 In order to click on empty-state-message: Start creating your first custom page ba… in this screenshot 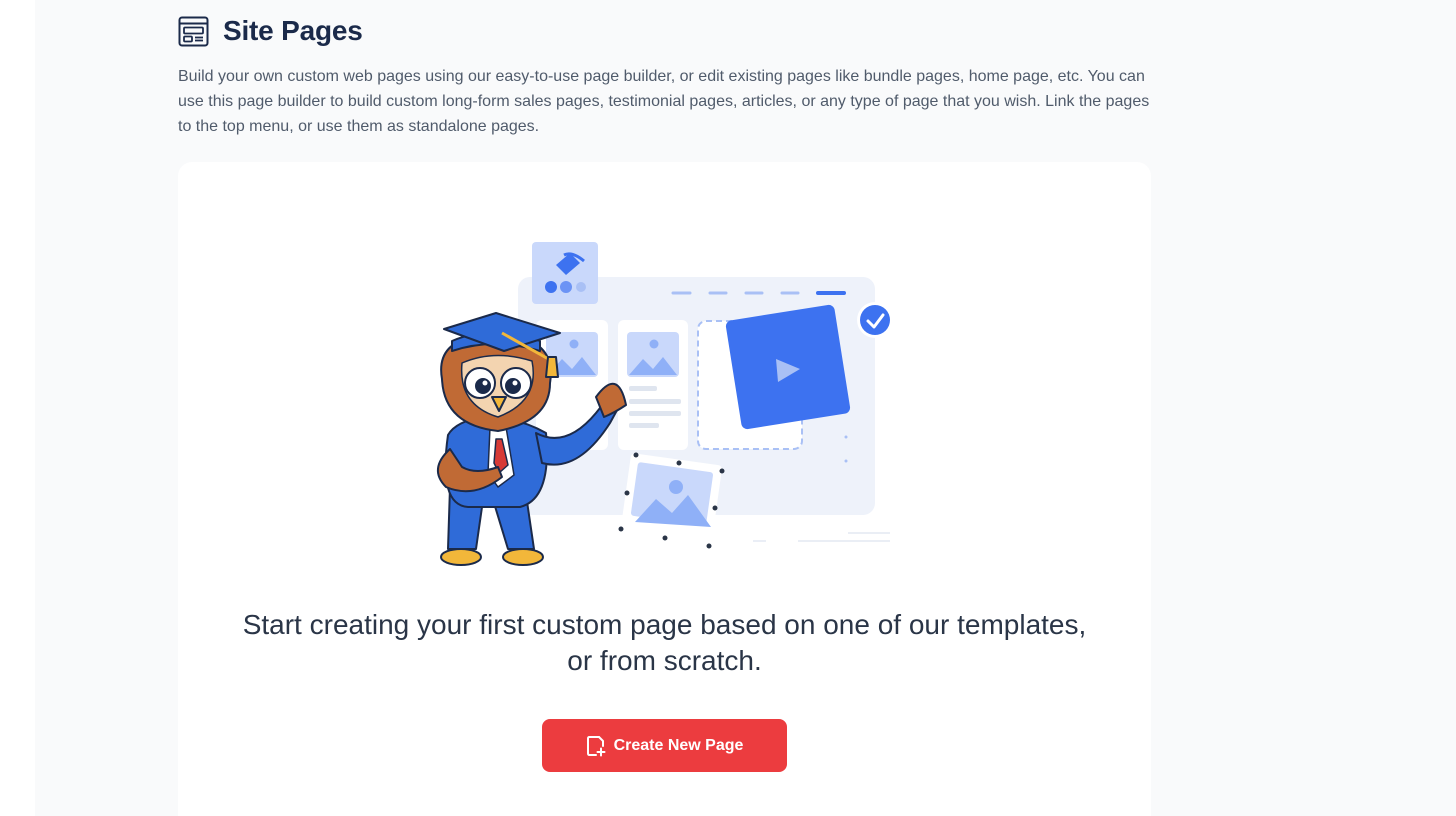, I will do `click(664, 642)`.